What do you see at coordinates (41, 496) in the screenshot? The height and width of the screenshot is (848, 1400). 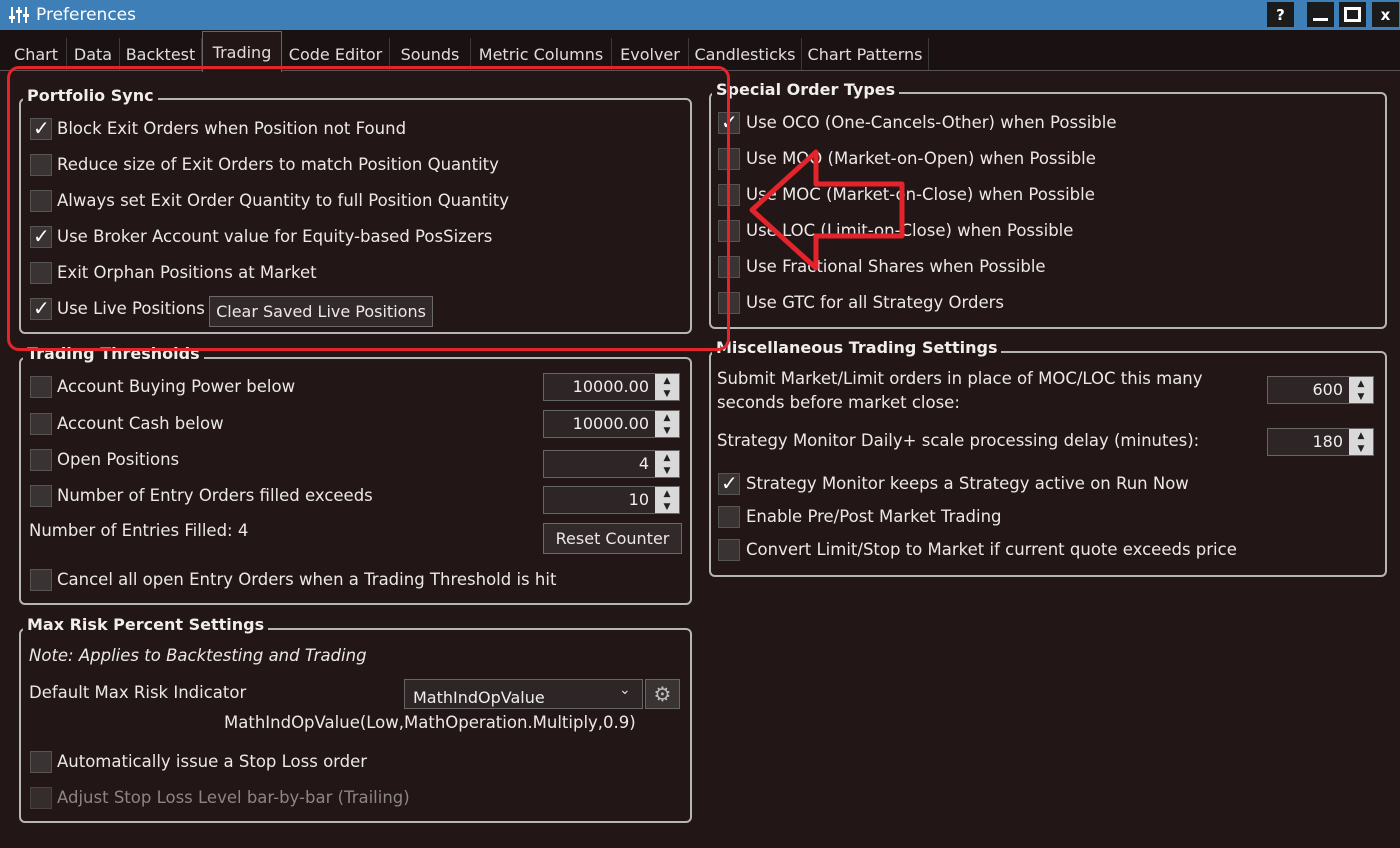 I see `entry-orders-filled-checkbox` at bounding box center [41, 496].